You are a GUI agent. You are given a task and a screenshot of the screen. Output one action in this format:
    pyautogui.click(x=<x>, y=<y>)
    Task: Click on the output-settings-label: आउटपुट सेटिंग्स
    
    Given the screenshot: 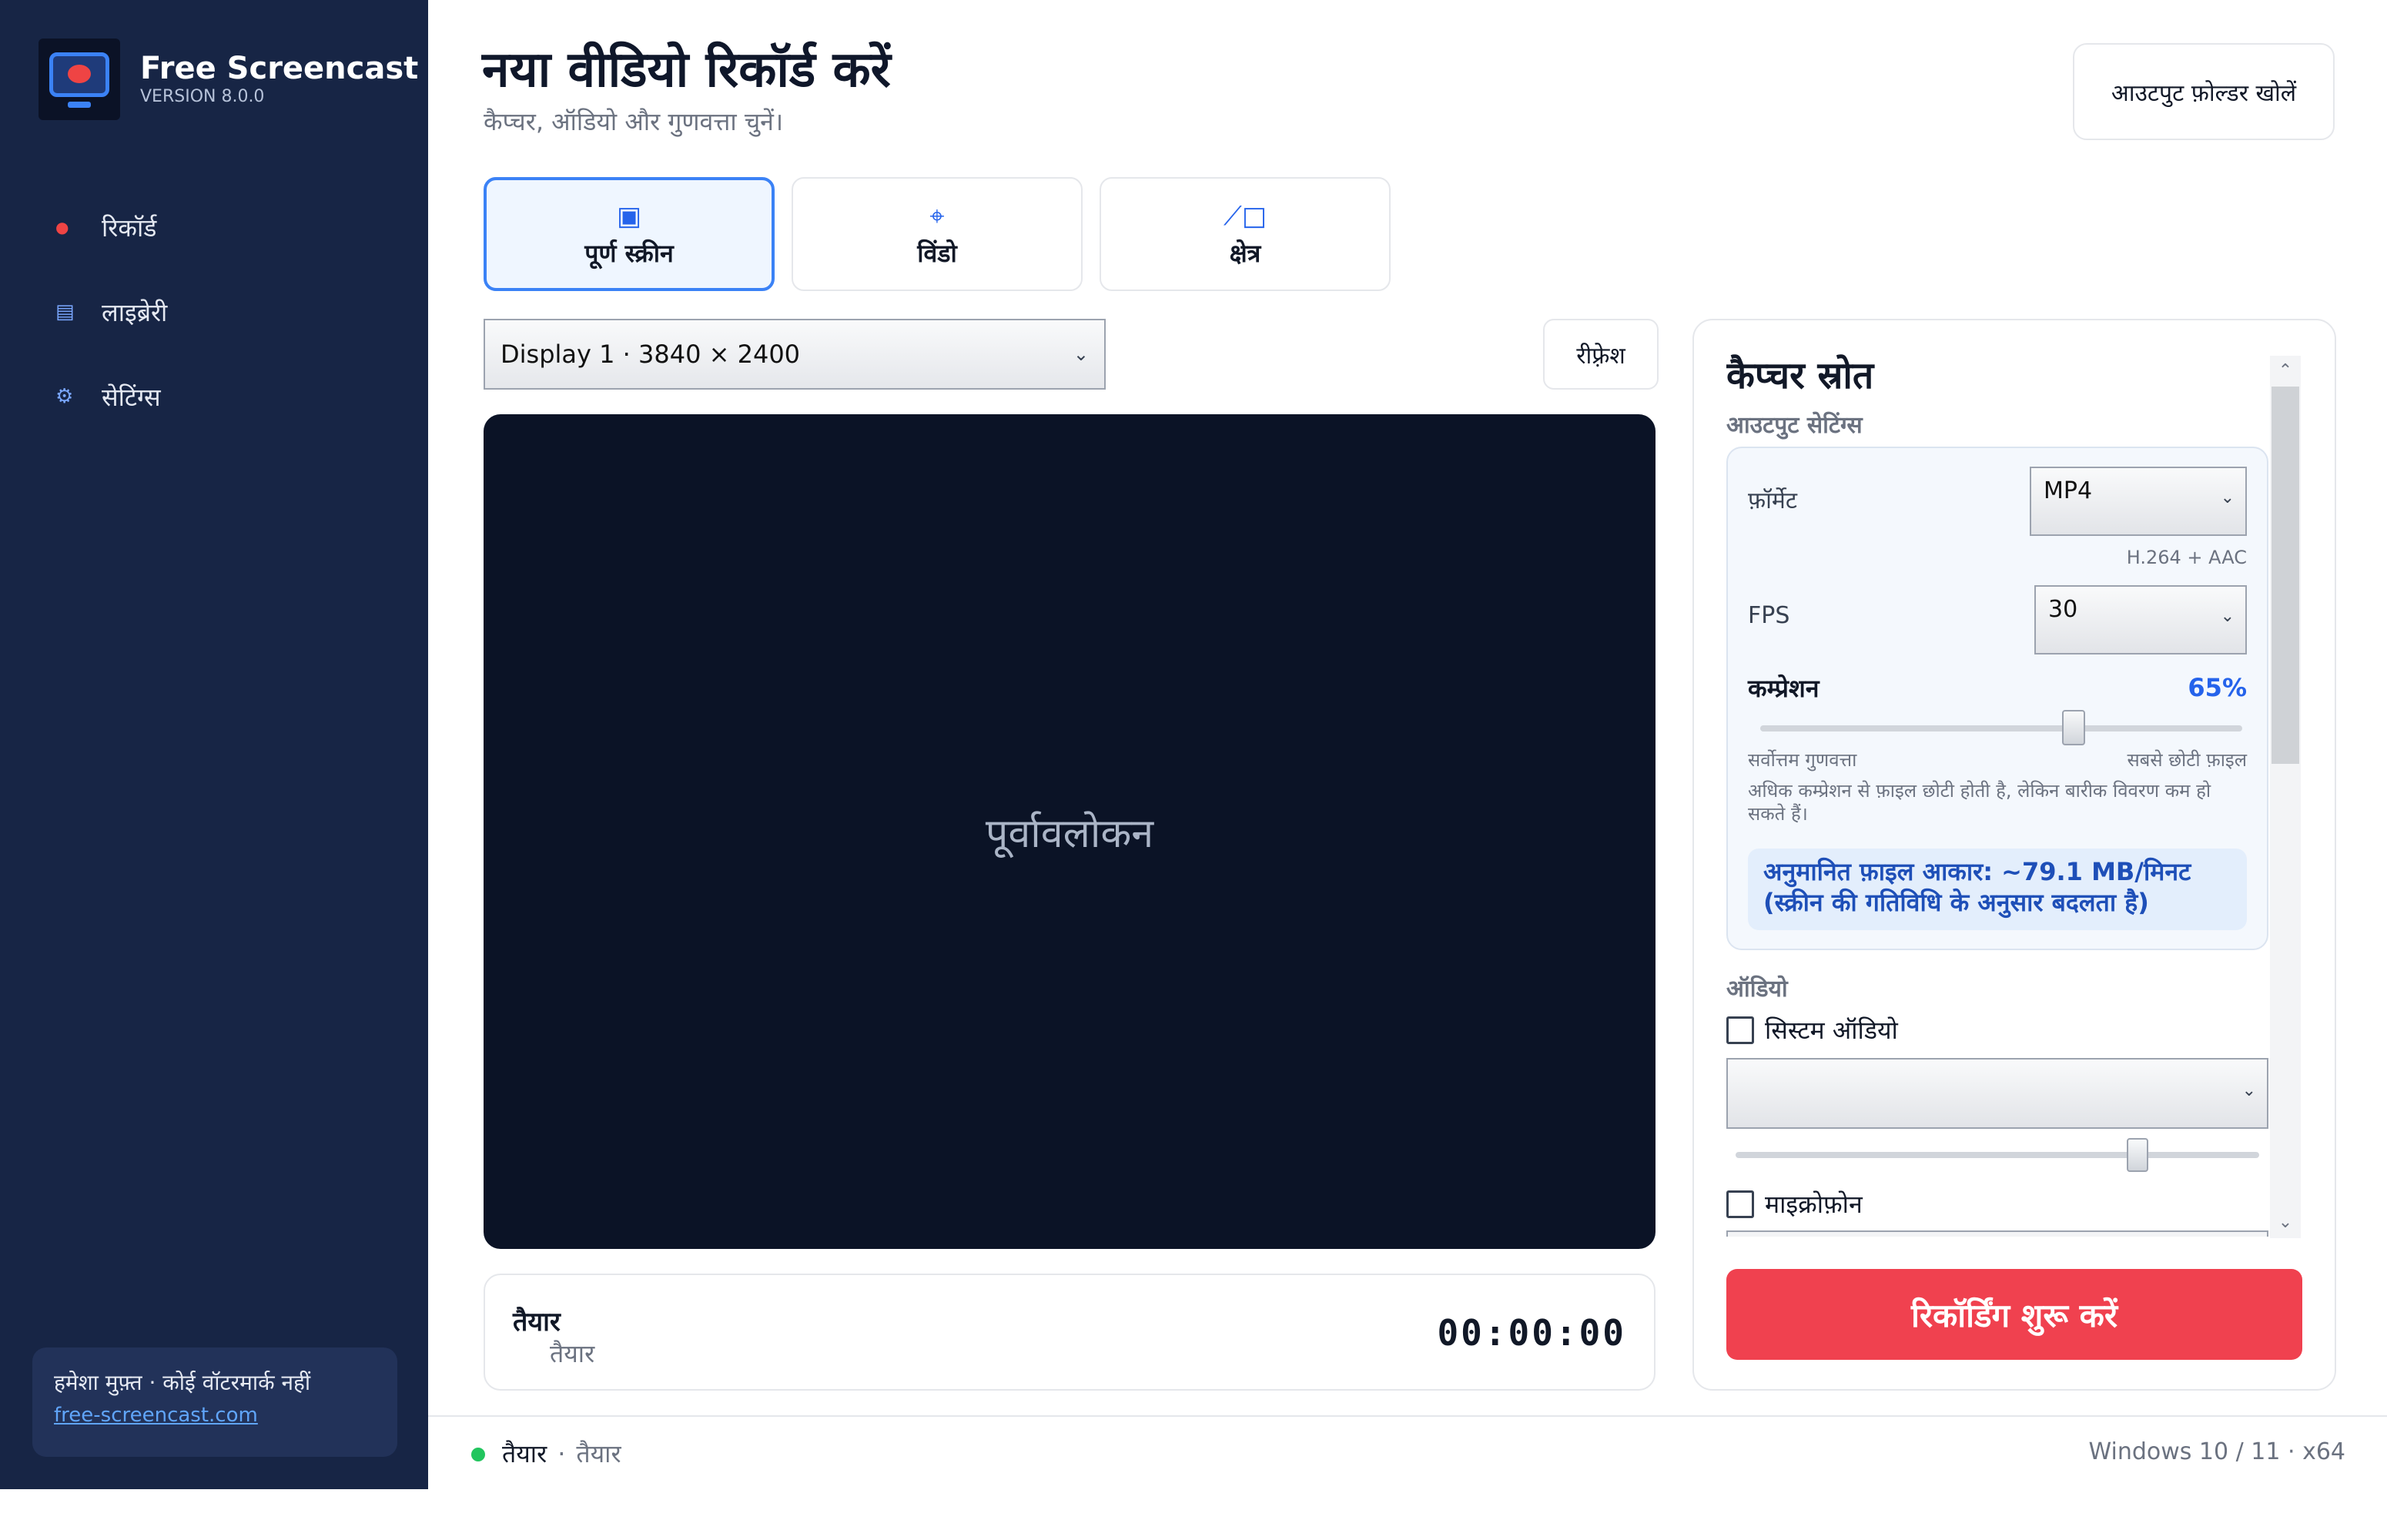 What is the action you would take?
    pyautogui.click(x=1794, y=425)
    